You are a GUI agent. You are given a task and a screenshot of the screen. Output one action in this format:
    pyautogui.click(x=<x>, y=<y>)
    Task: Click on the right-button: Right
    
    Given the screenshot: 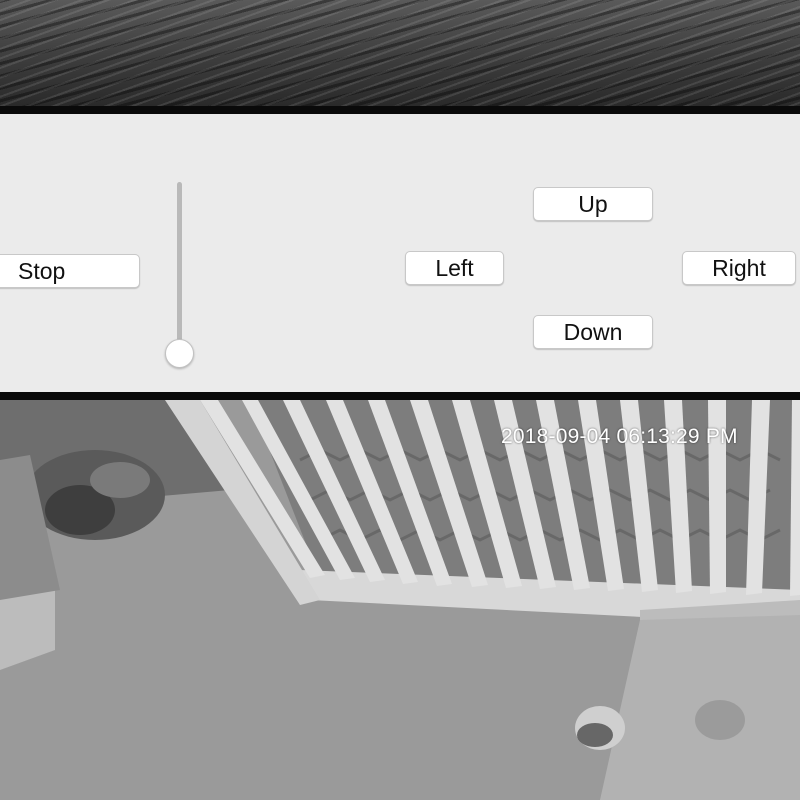 What is the action you would take?
    pyautogui.click(x=739, y=268)
    